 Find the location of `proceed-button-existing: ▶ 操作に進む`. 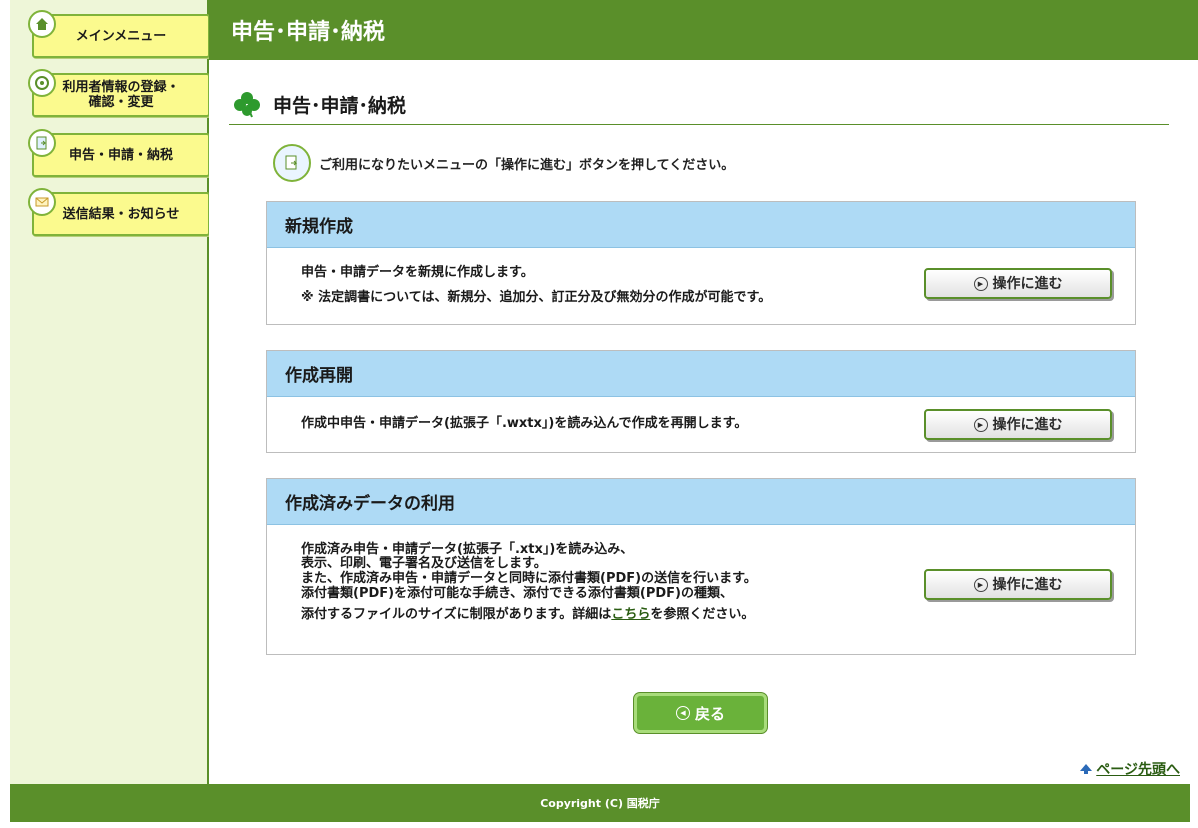

proceed-button-existing: ▶ 操作に進む is located at coordinates (1018, 584).